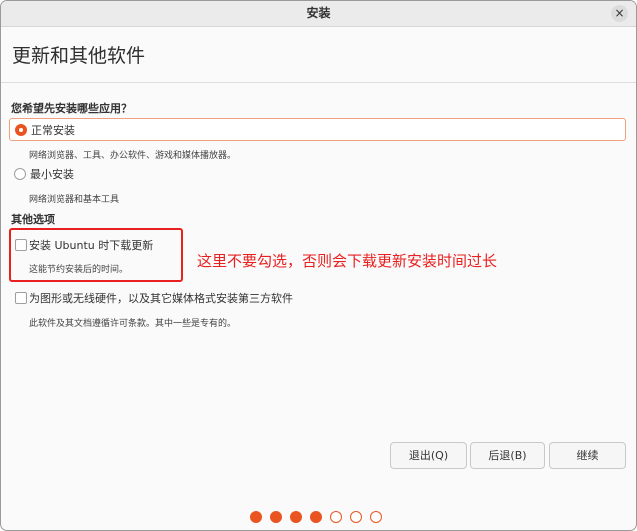 The image size is (637, 531). What do you see at coordinates (428, 455) in the screenshot?
I see `quit-button: 退出(Q)` at bounding box center [428, 455].